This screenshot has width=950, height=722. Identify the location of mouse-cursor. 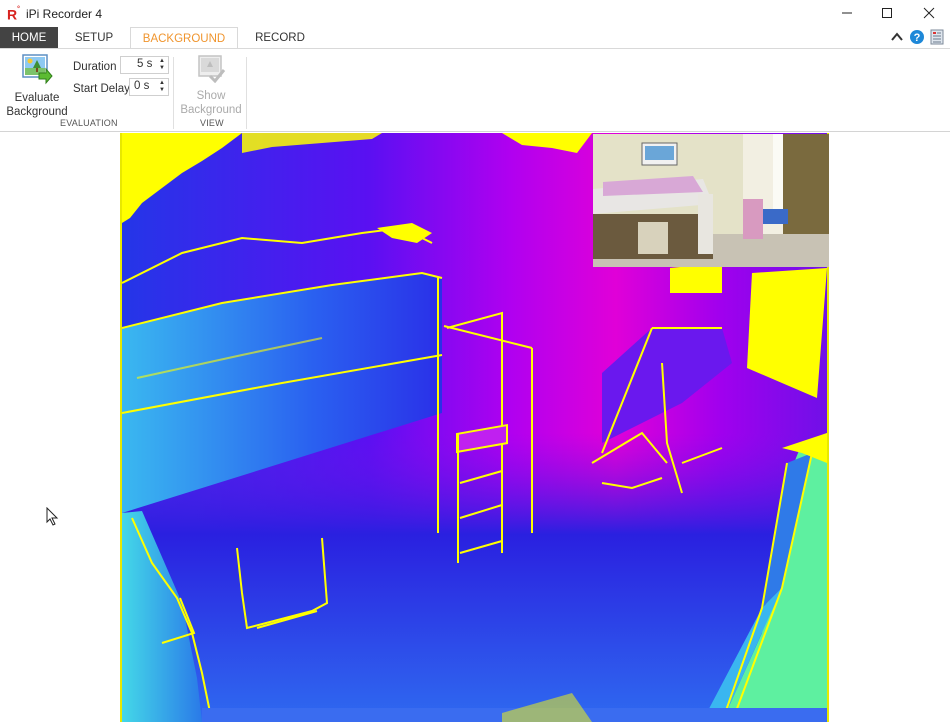
(53, 518).